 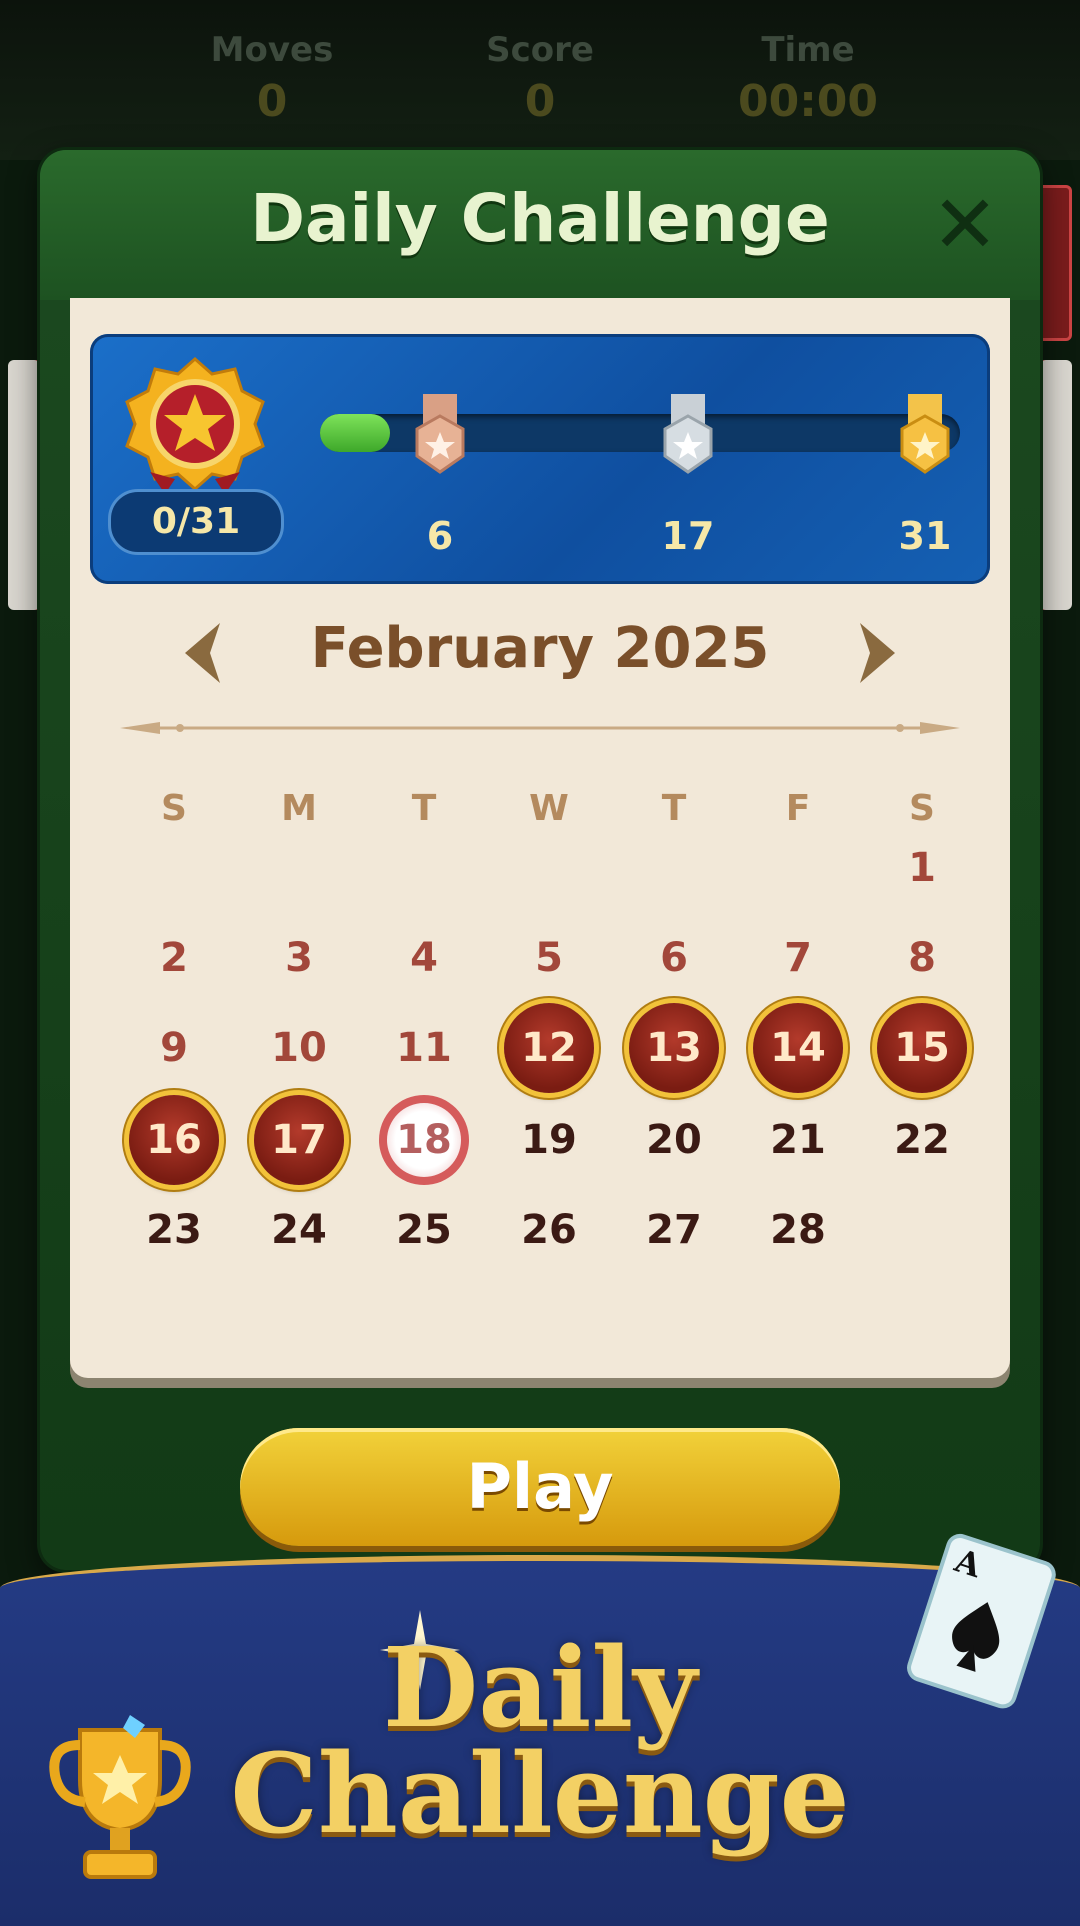 I want to click on calendar-day-5: 5, so click(x=549, y=958).